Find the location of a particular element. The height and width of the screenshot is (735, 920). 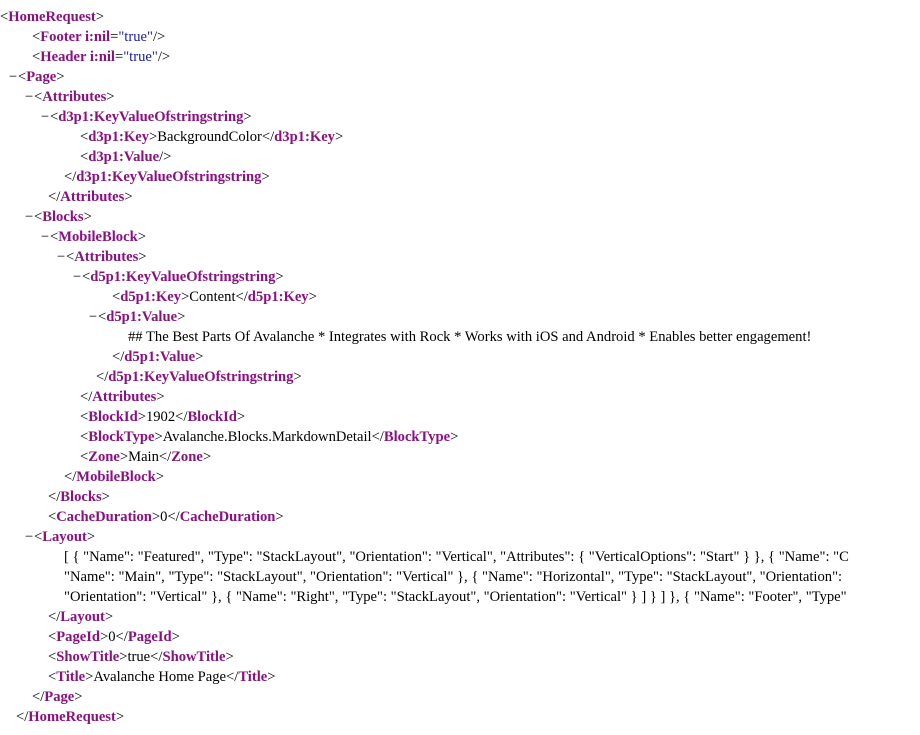

xml-line: −<d5p1:Value> is located at coordinates (136, 317).